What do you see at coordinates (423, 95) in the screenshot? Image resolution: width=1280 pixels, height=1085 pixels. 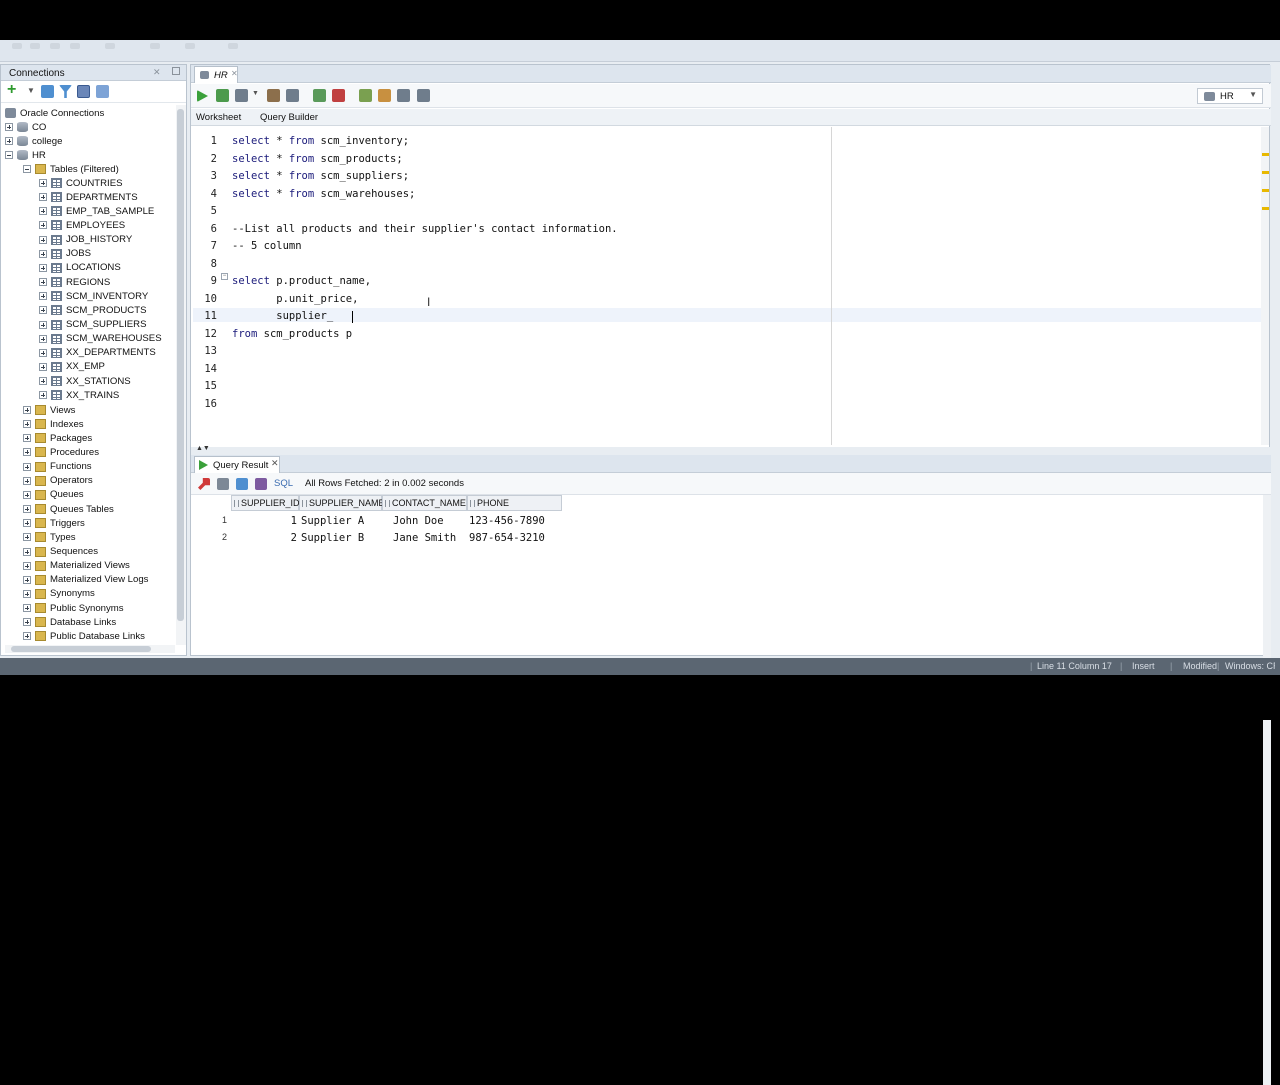 I see `format-icon` at bounding box center [423, 95].